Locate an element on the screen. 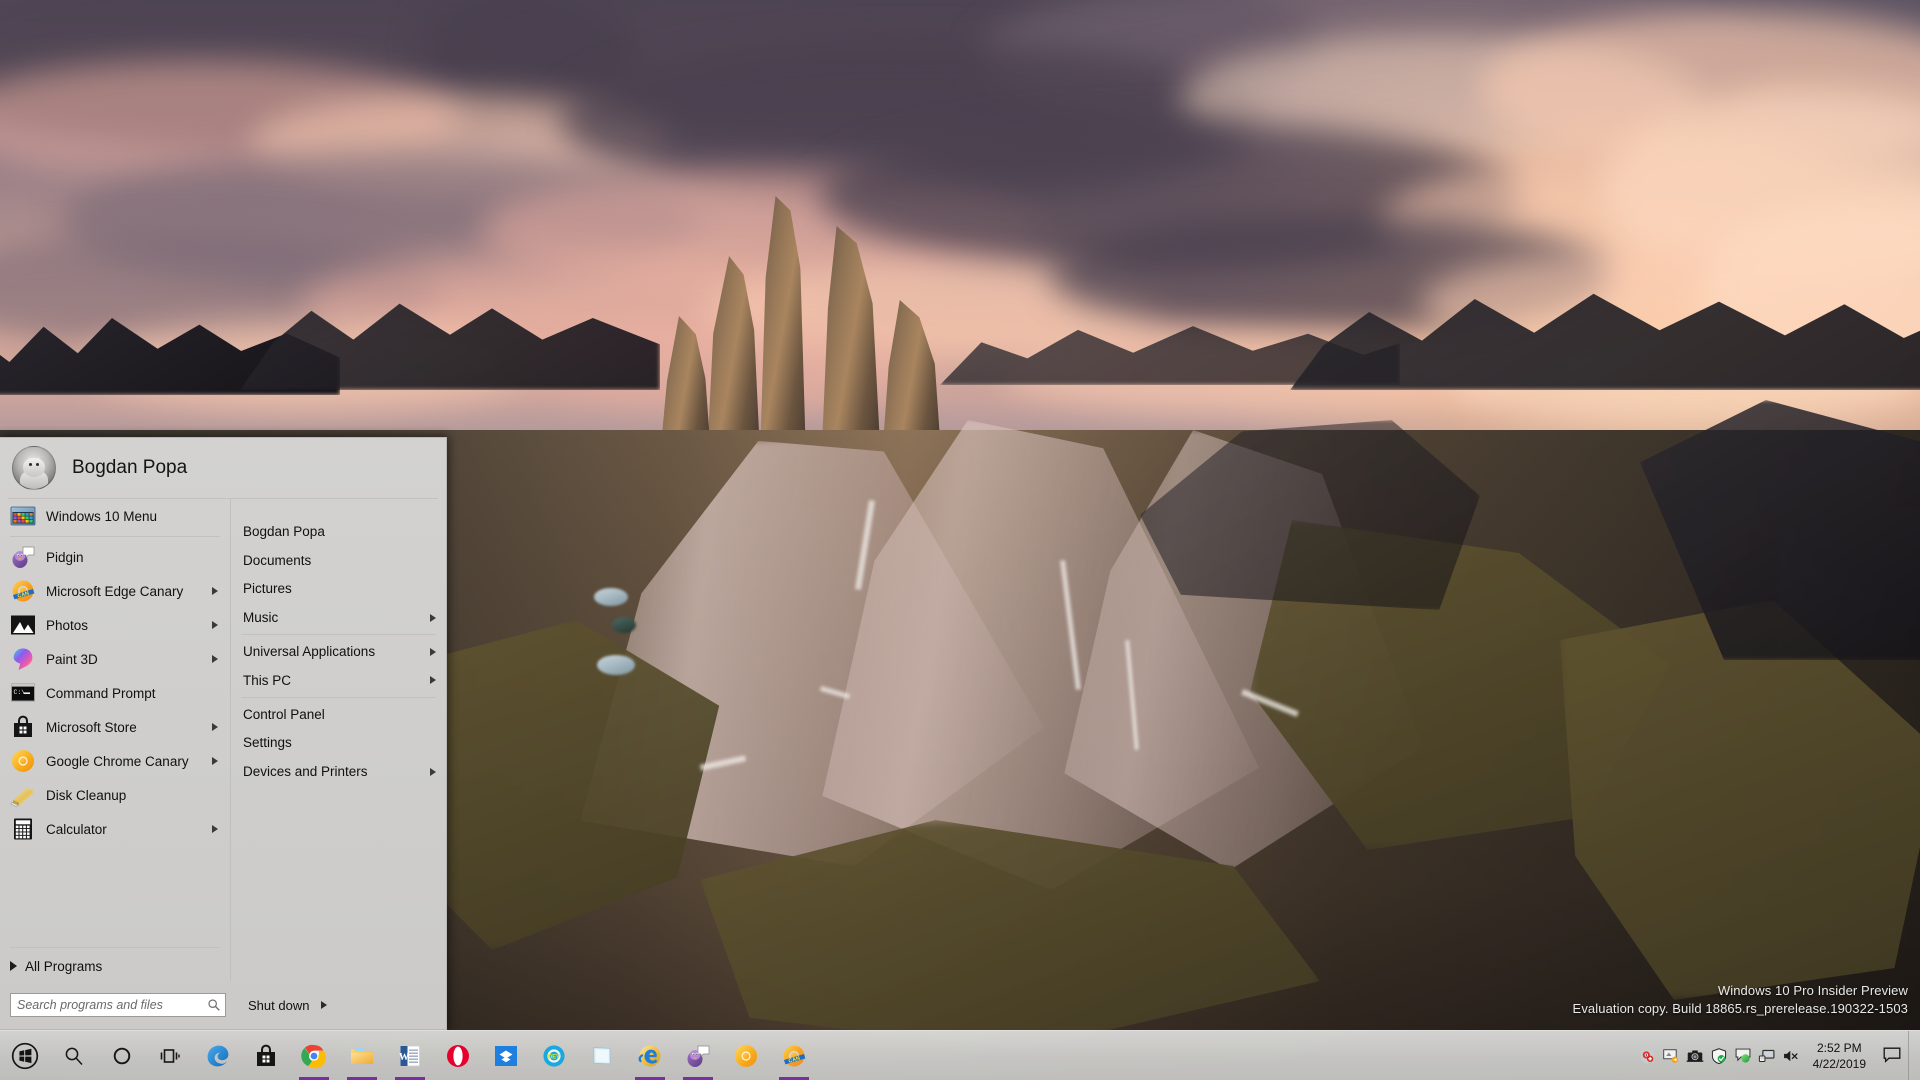  clock-time: 2:52 PM is located at coordinates (1839, 1047).